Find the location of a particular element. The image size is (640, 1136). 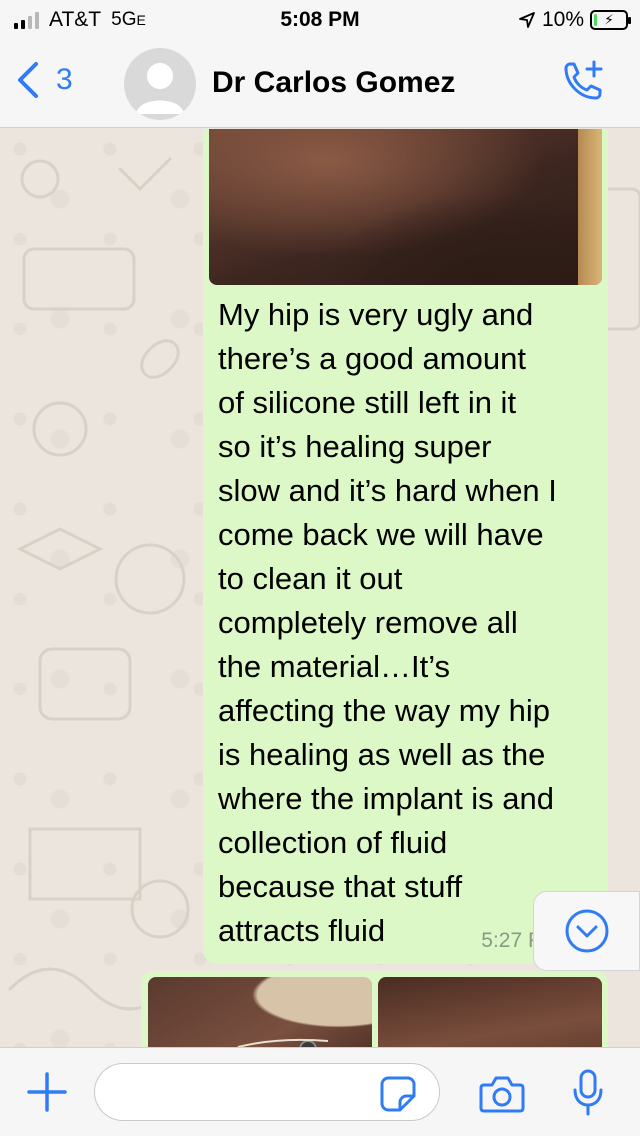

avatar is located at coordinates (160, 84).